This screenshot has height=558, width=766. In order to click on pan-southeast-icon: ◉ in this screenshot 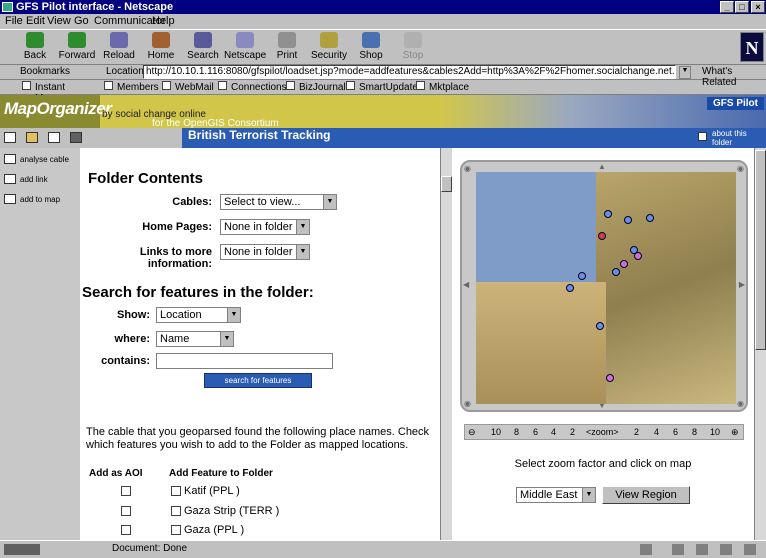, I will do `click(740, 403)`.